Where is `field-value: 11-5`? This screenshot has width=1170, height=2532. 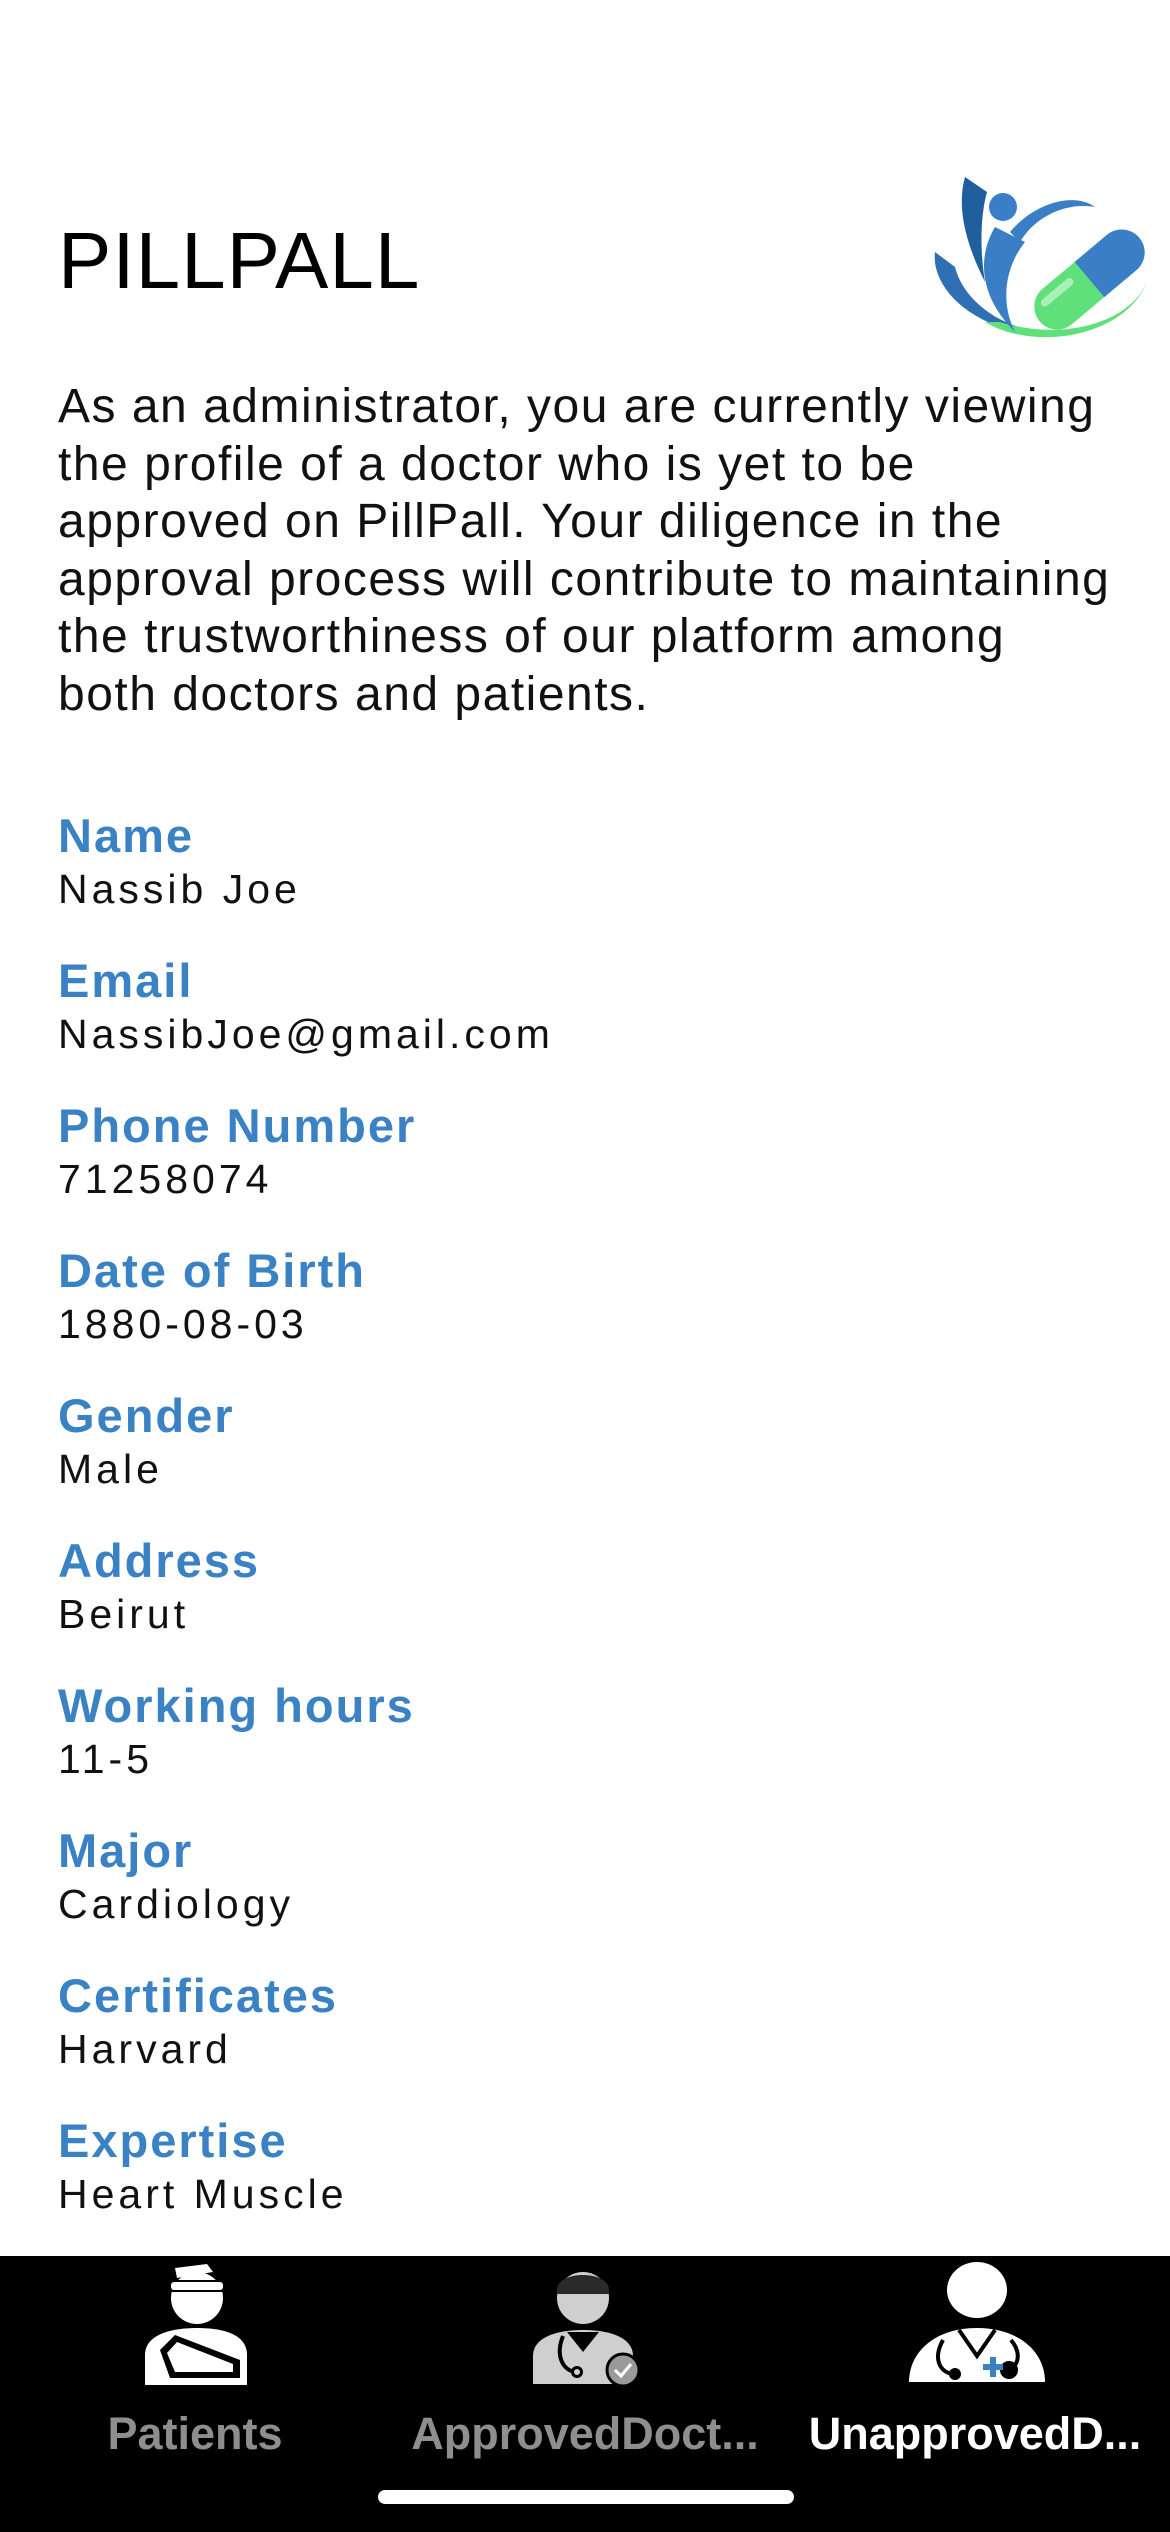 field-value: 11-5 is located at coordinates (106, 1759).